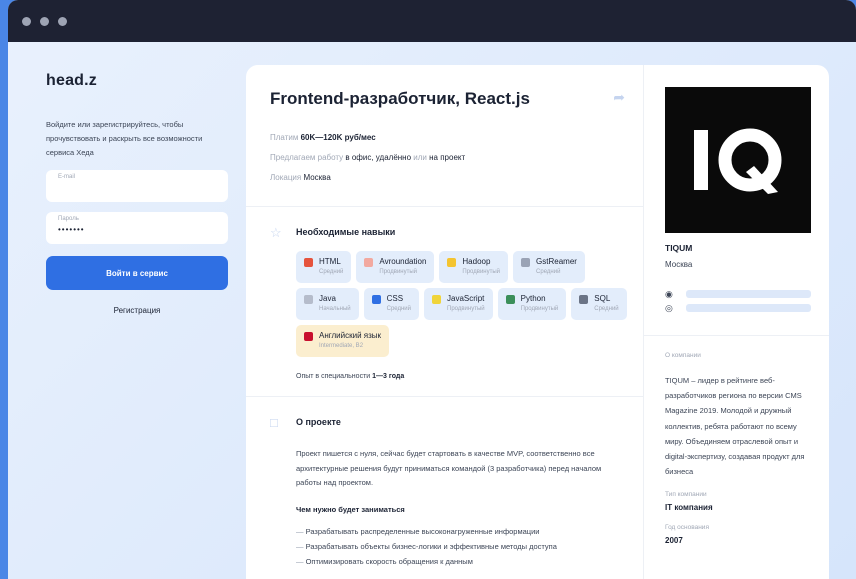 The width and height of the screenshot is (856, 579). What do you see at coordinates (68, 219) in the screenshot?
I see `password-label: Пароль` at bounding box center [68, 219].